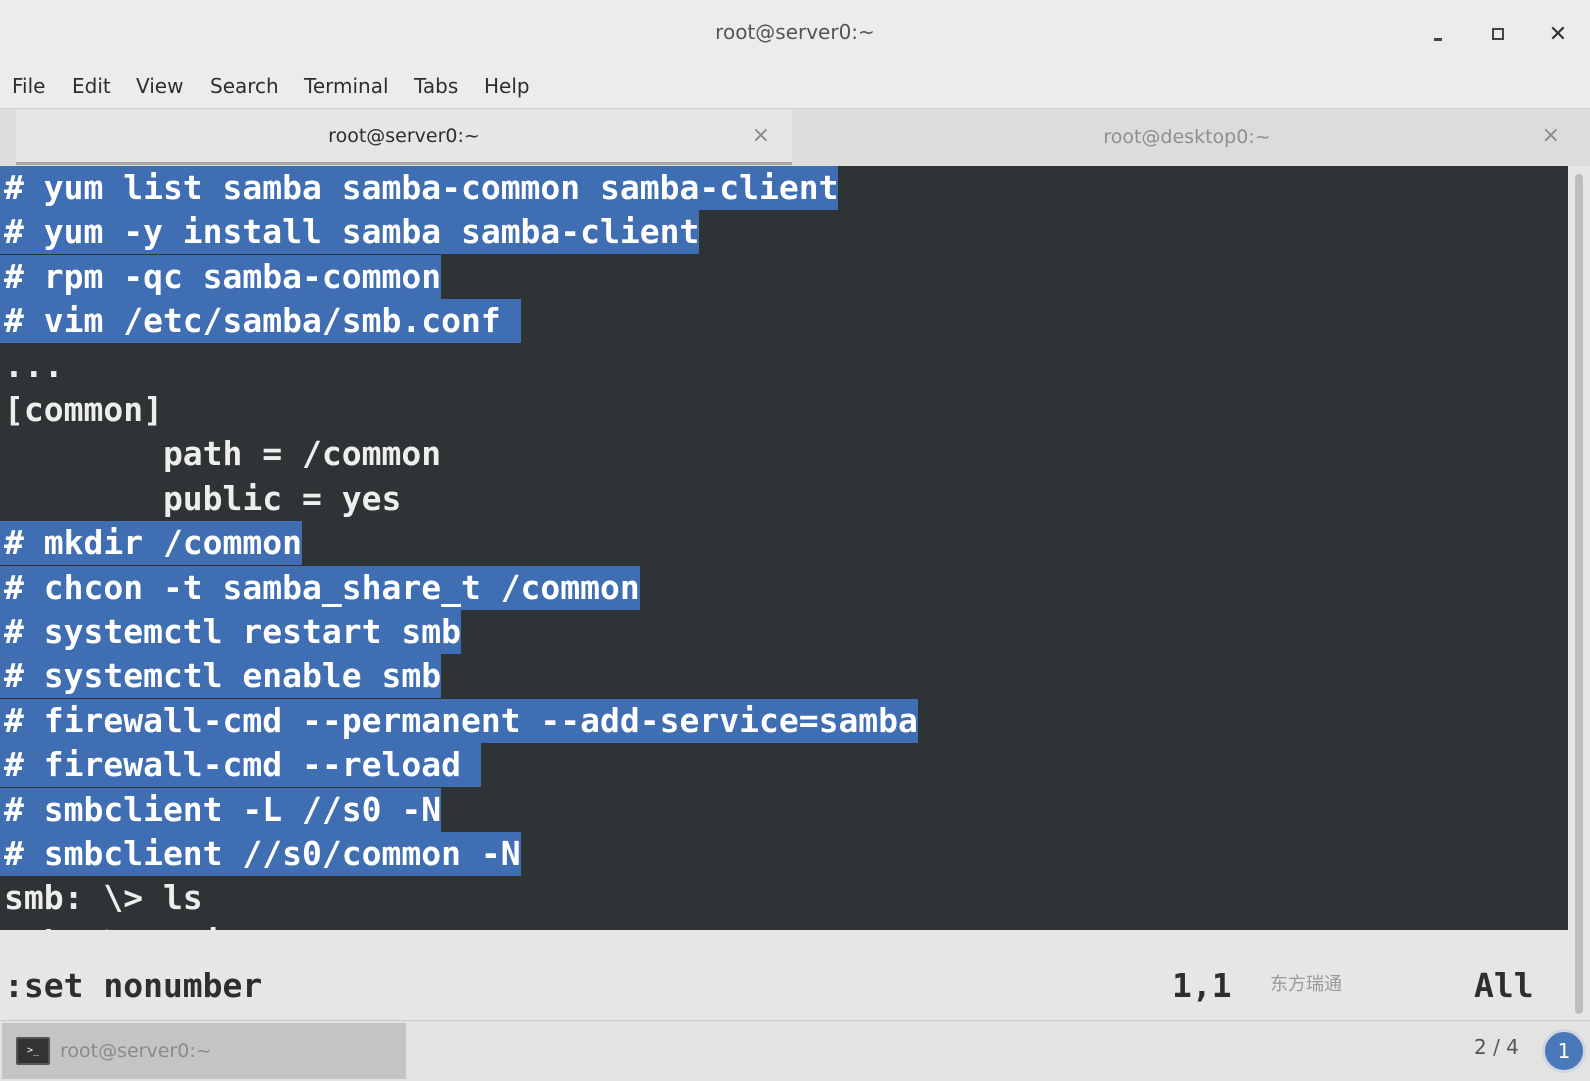 This screenshot has width=1590, height=1081. Describe the element at coordinates (1496, 1047) in the screenshot. I see `workspace-indicator: 2 / 4` at that location.